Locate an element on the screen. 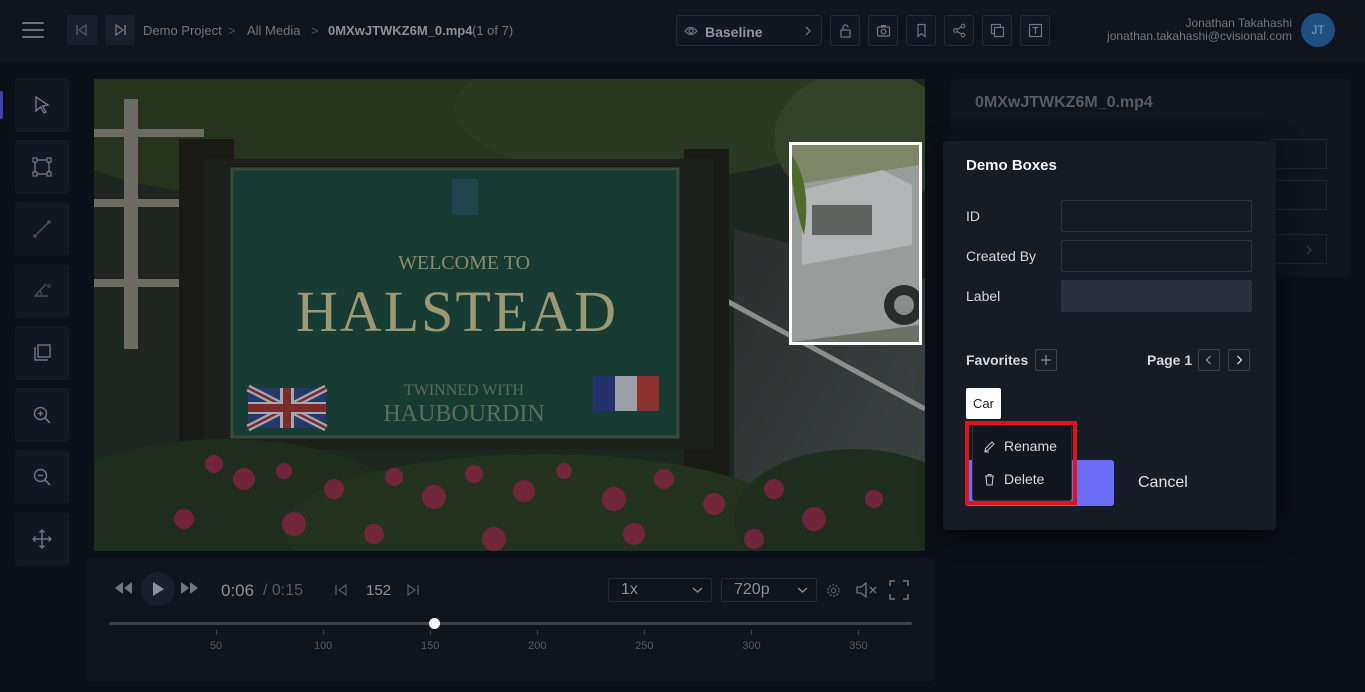  cancel-button: Cancel is located at coordinates (1163, 483).